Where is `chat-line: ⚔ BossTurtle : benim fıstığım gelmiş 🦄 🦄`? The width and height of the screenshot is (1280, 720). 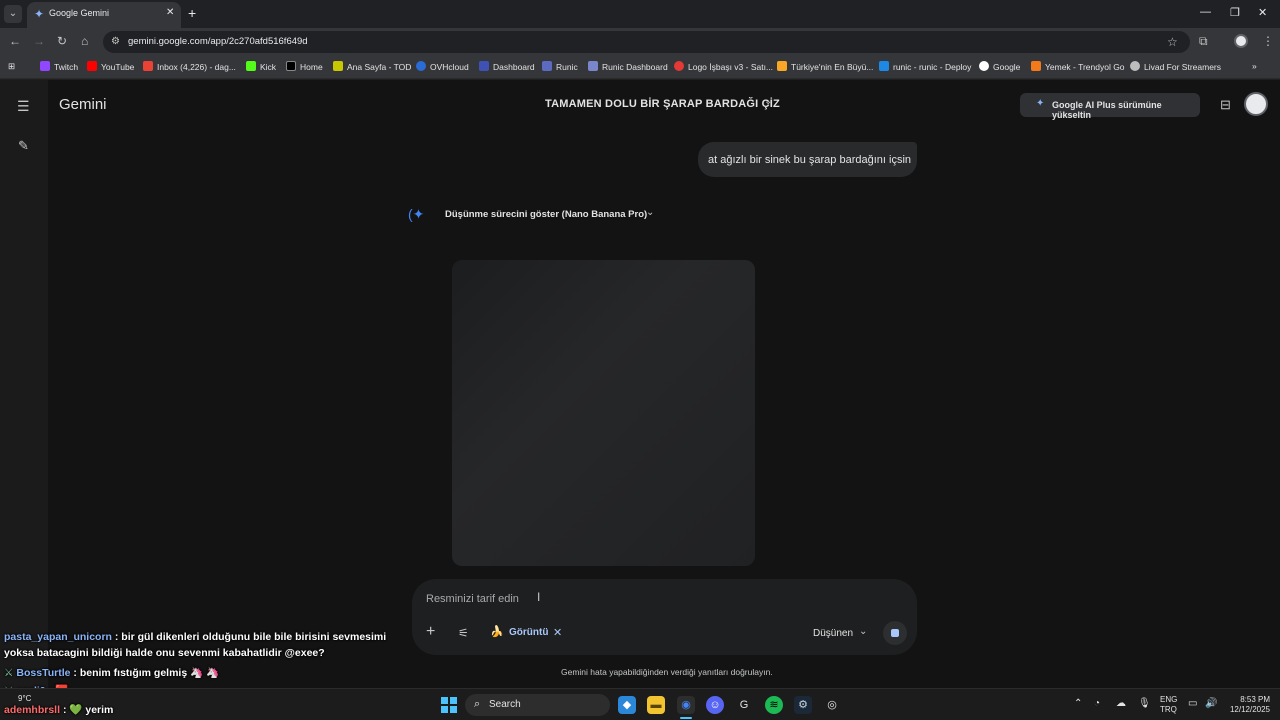 chat-line: ⚔ BossTurtle : benim fıstığım gelmiş 🦄 🦄 is located at coordinates (111, 672).